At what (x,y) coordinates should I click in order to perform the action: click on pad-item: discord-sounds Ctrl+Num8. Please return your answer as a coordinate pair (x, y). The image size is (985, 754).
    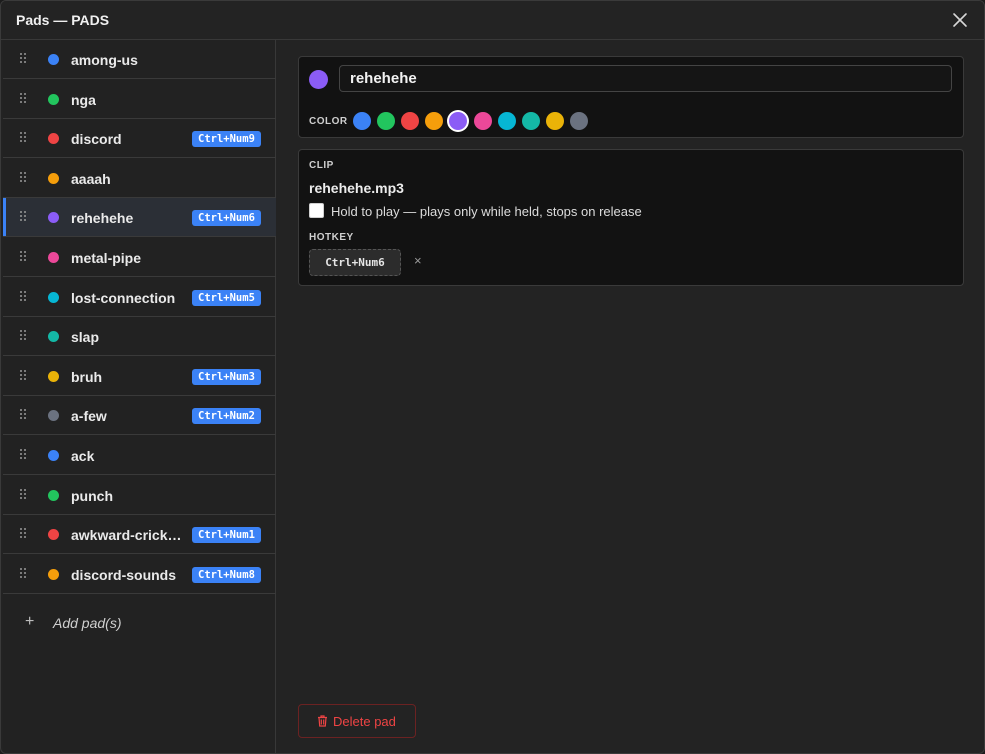
    Looking at the image, I should click on (139, 574).